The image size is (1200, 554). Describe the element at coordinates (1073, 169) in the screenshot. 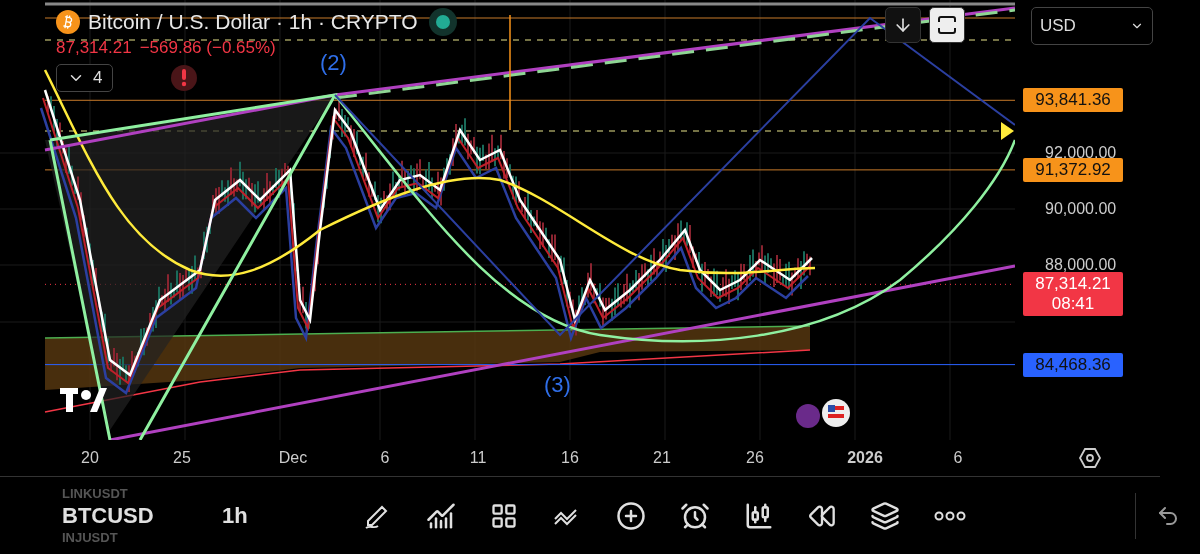

I see `price-level-tag: 91,372.92` at that location.